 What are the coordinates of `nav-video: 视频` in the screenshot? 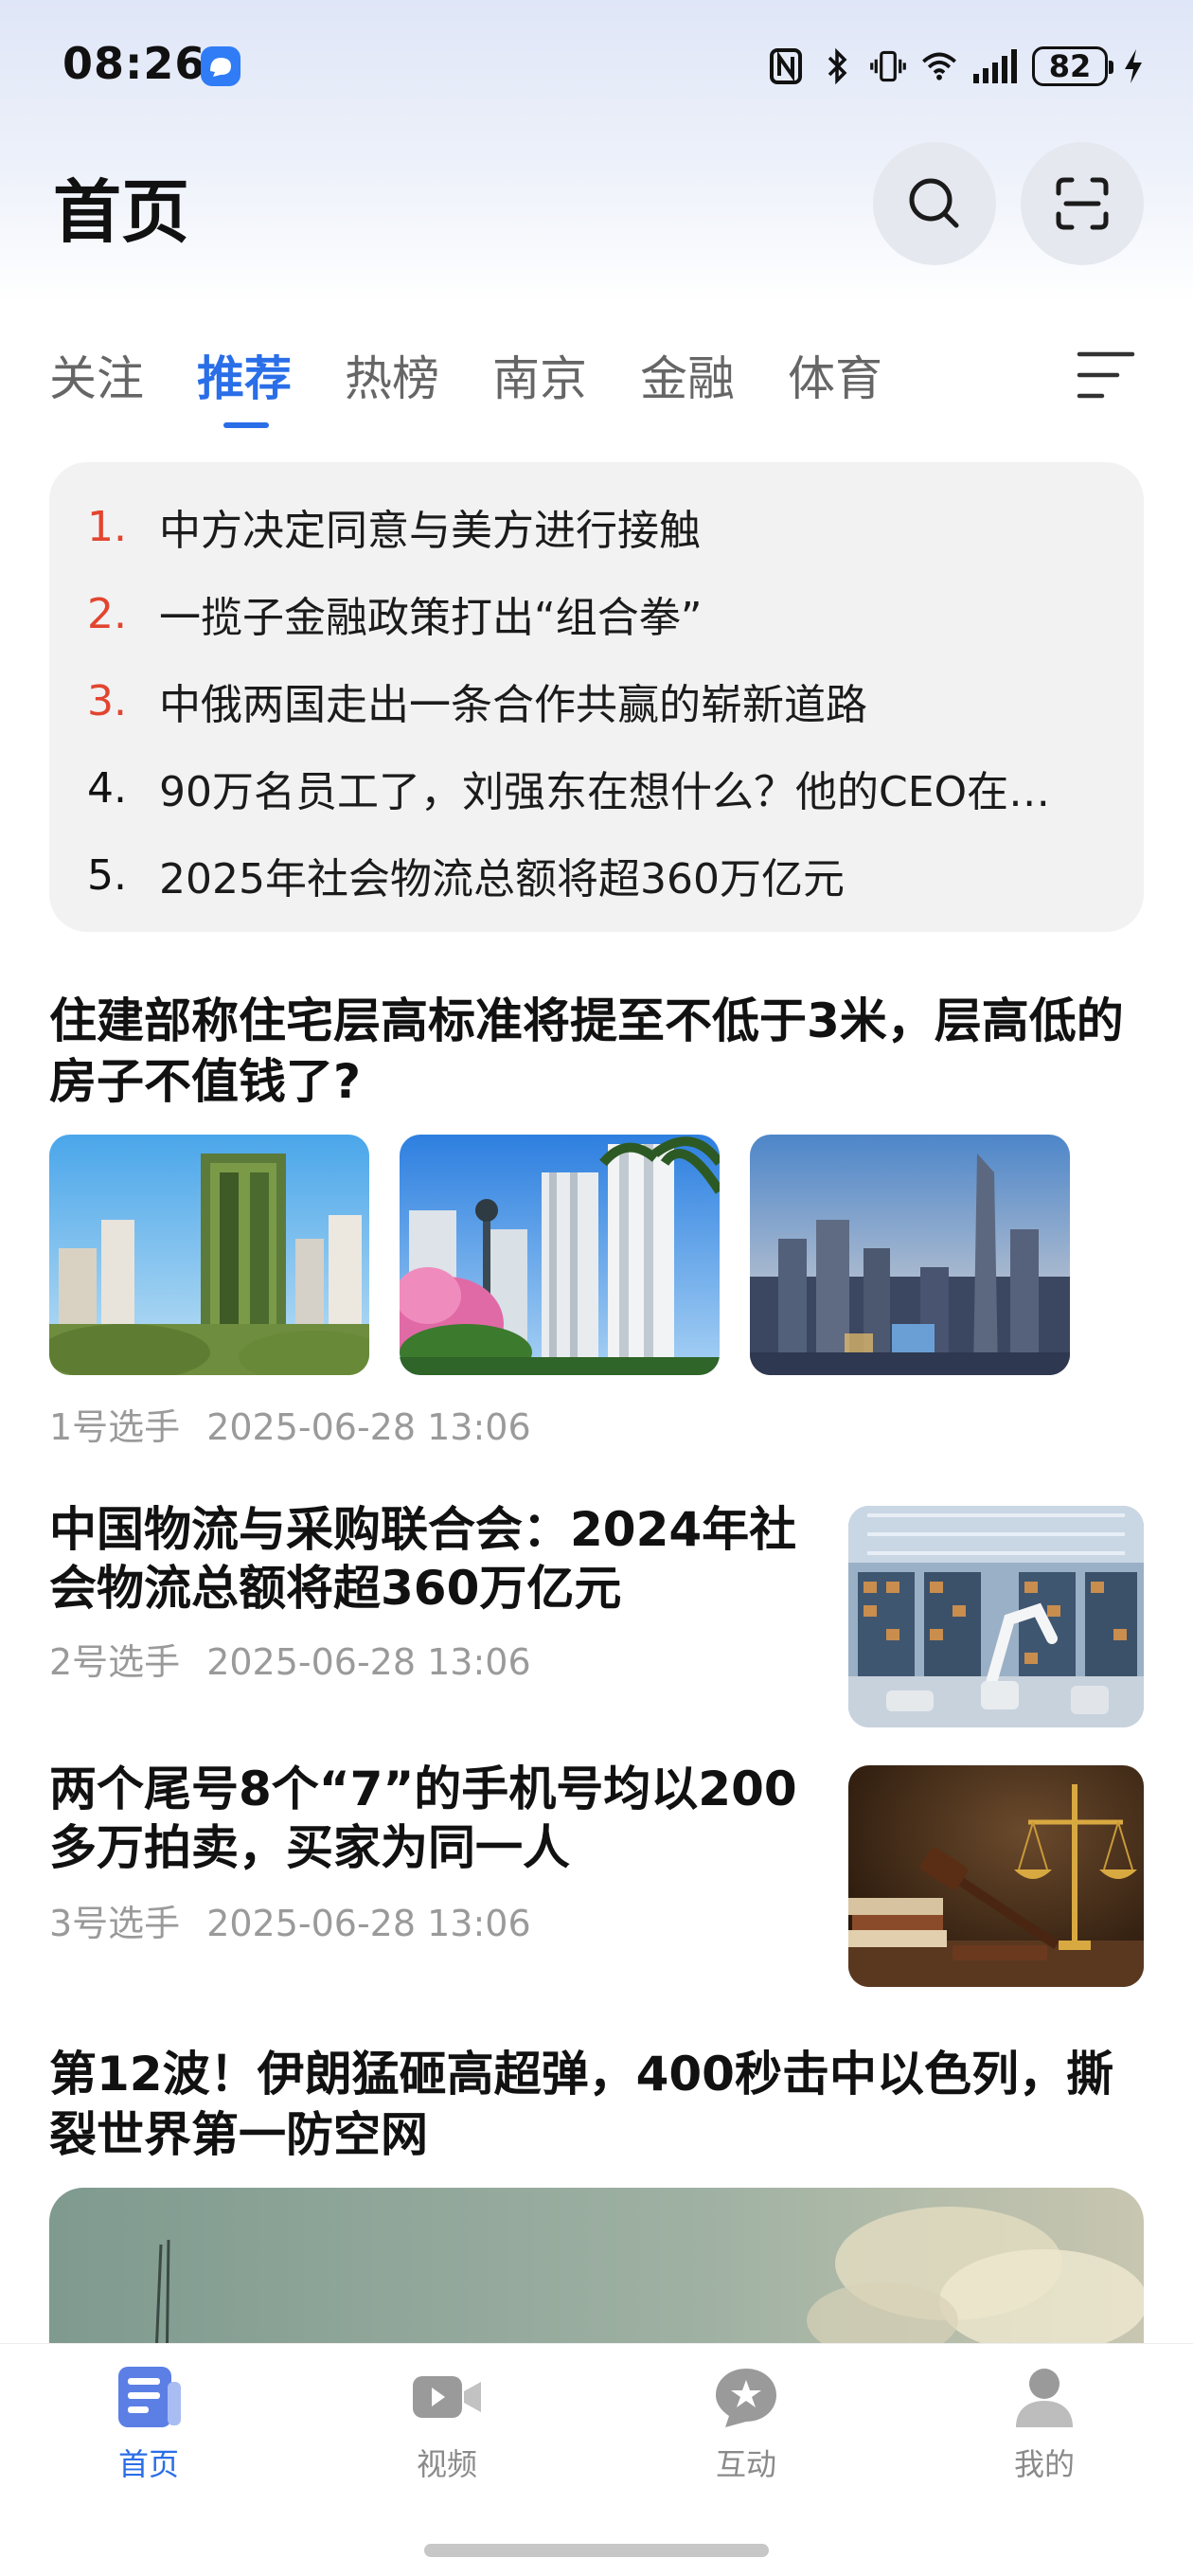 It's located at (447, 2423).